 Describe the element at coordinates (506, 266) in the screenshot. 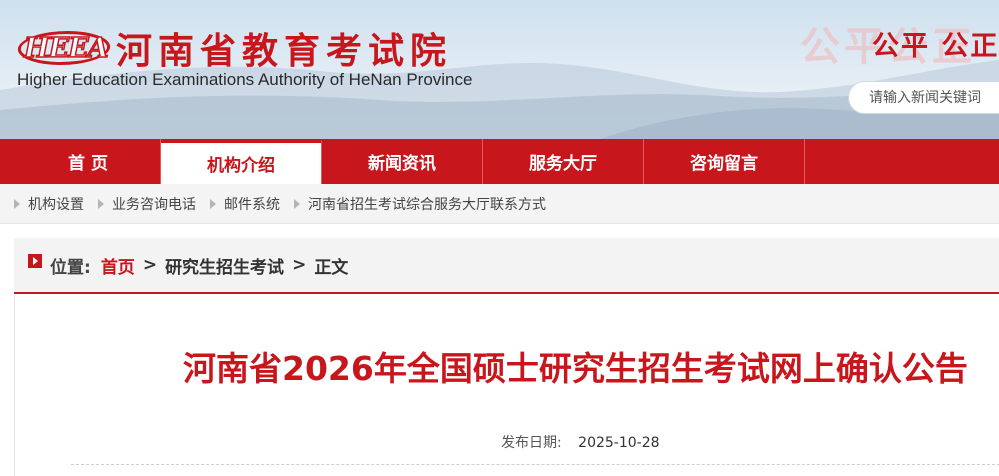

I see `breadcrumb: 位置: 首页 > 研究生招生考试 > 正文` at that location.